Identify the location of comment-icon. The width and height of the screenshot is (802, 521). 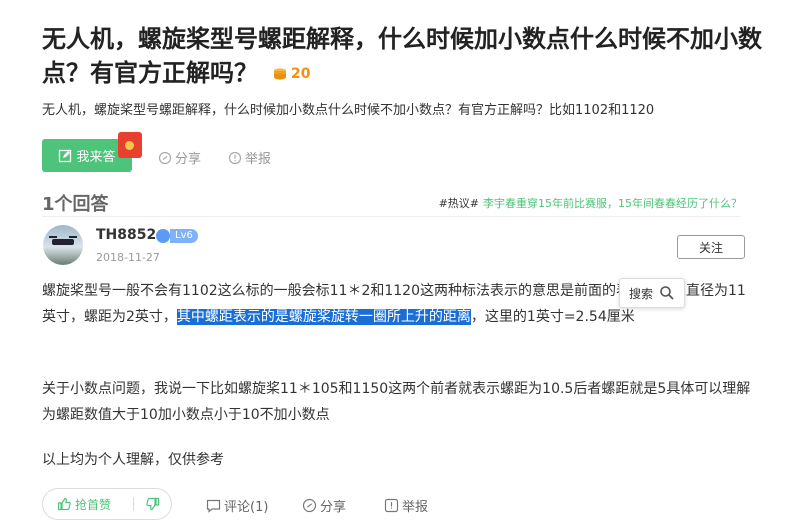
(213, 506).